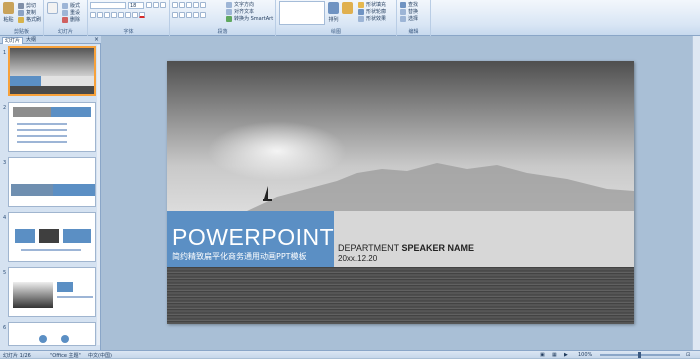  What do you see at coordinates (27, 12) in the screenshot?
I see `copy-button: 复制` at bounding box center [27, 12].